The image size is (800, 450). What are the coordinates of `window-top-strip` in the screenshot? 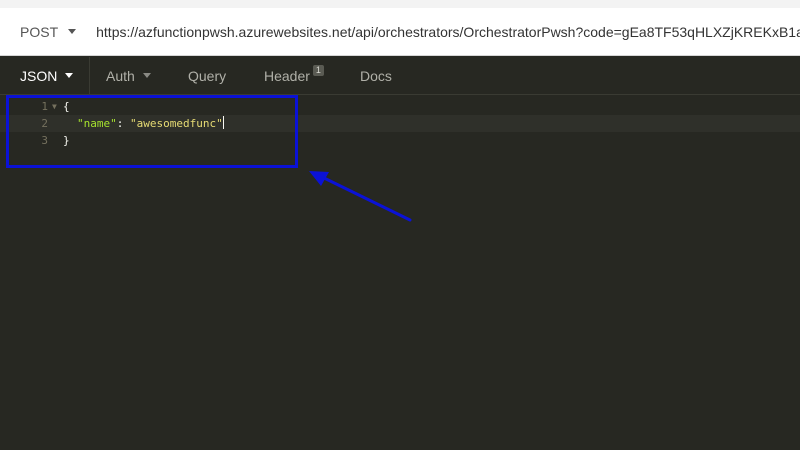 It's located at (400, 4).